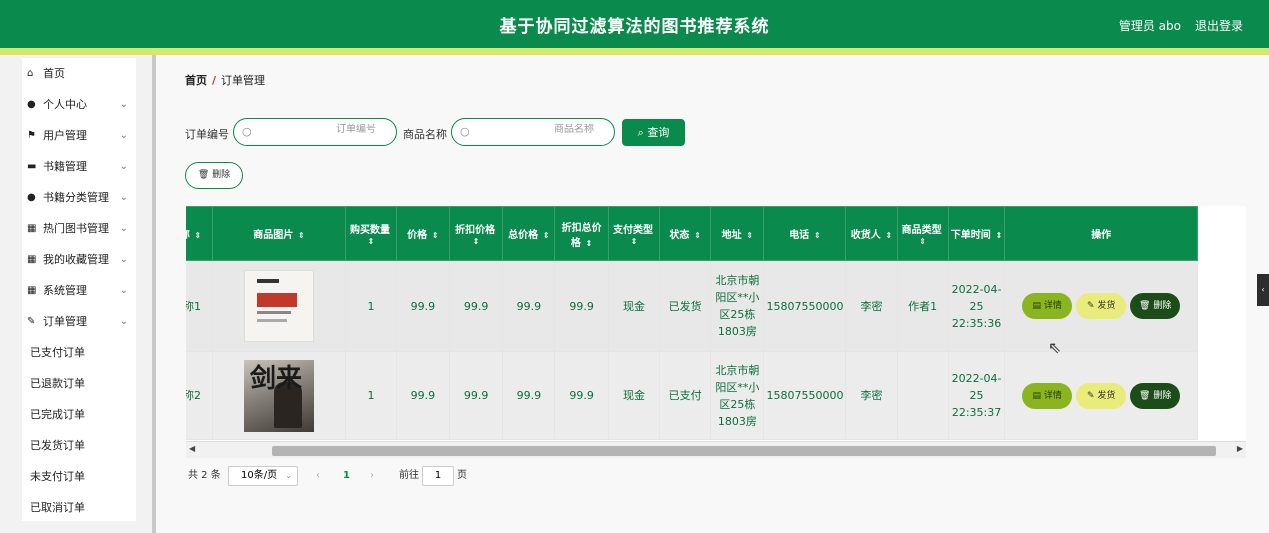  I want to click on column-header: 下单时间 ⇕, so click(976, 233).